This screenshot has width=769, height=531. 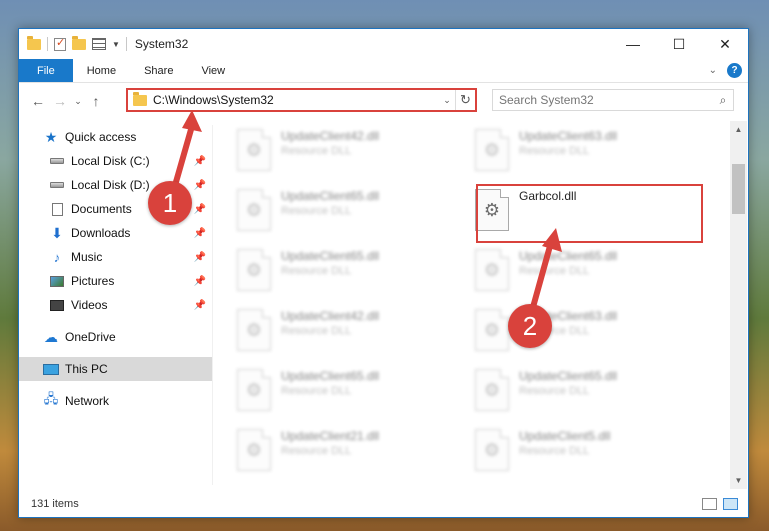 What do you see at coordinates (101, 70) in the screenshot?
I see `tab-home: Home` at bounding box center [101, 70].